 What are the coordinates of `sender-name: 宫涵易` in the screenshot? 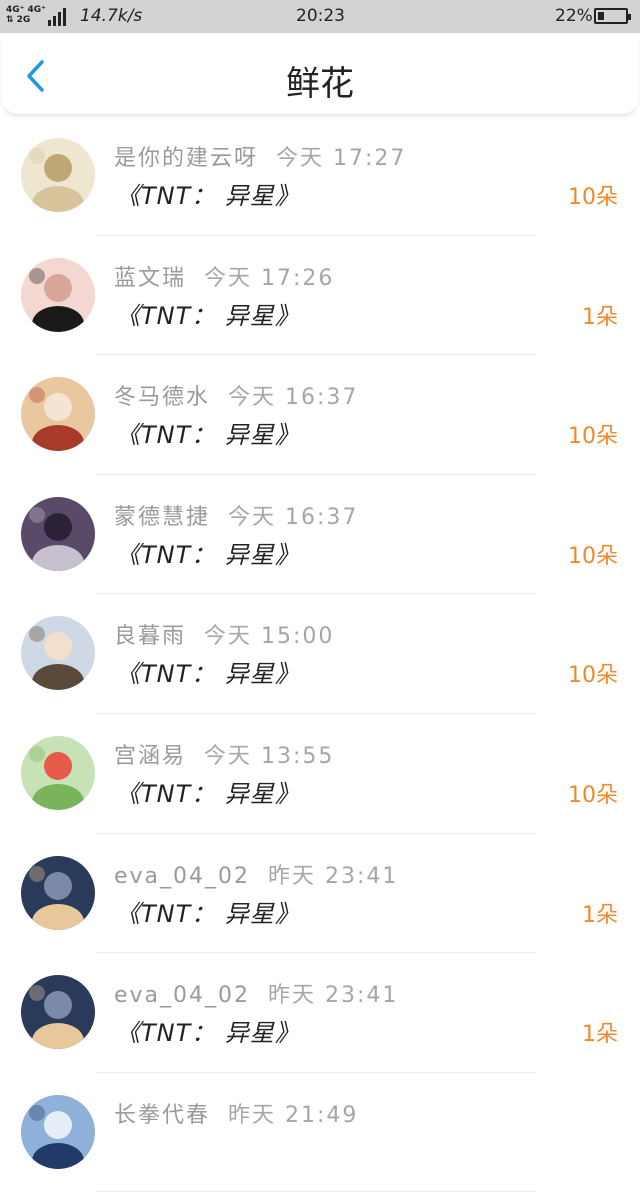 It's located at (150, 756).